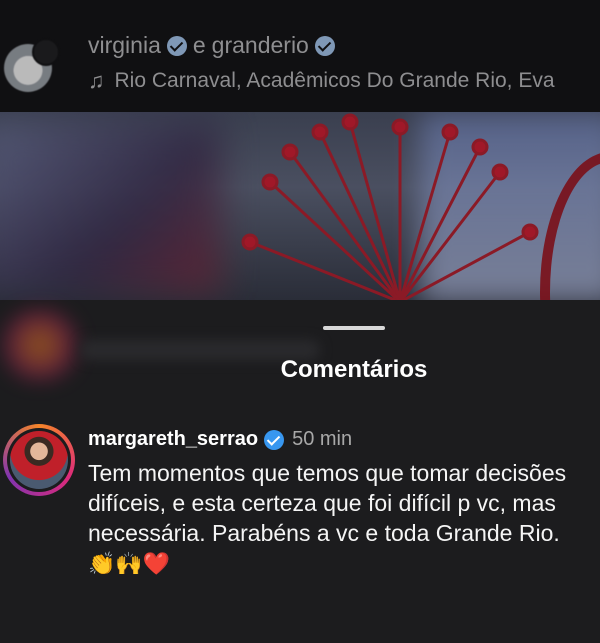  What do you see at coordinates (46, 52) in the screenshot?
I see `collab-avatar` at bounding box center [46, 52].